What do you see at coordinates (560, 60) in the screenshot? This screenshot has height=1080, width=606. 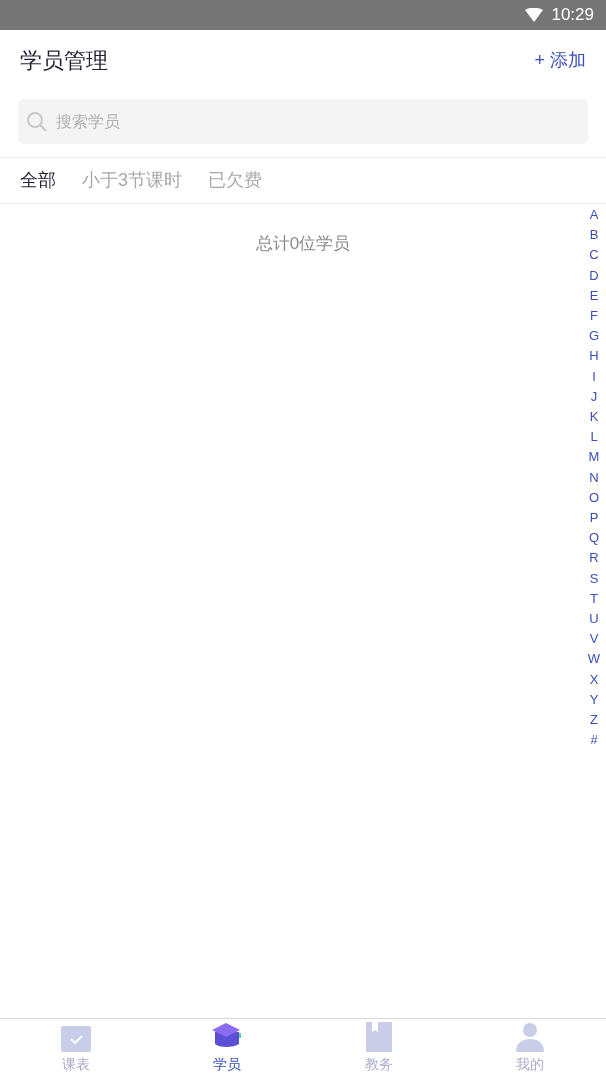 I see `add-button: + 添加` at bounding box center [560, 60].